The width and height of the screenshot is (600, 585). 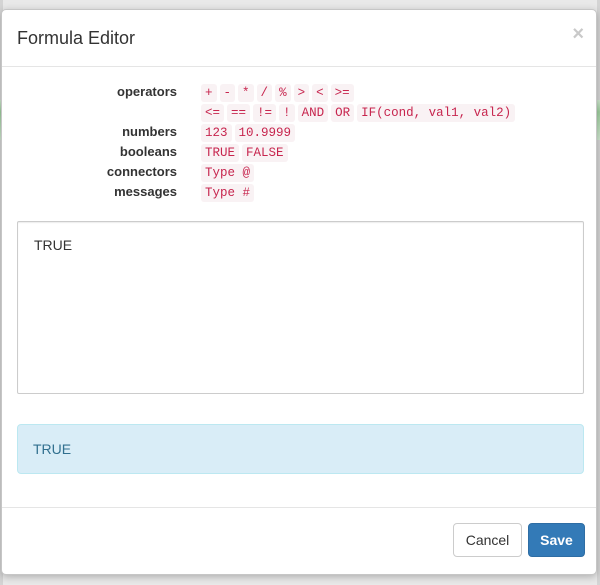 What do you see at coordinates (299, 38) in the screenshot?
I see `dialog-header: Formula Editor ×` at bounding box center [299, 38].